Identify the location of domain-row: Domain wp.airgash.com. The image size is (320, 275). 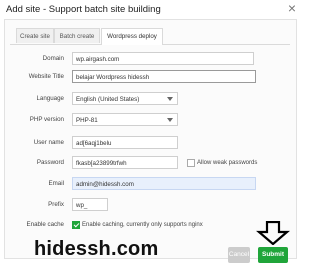
(145, 59).